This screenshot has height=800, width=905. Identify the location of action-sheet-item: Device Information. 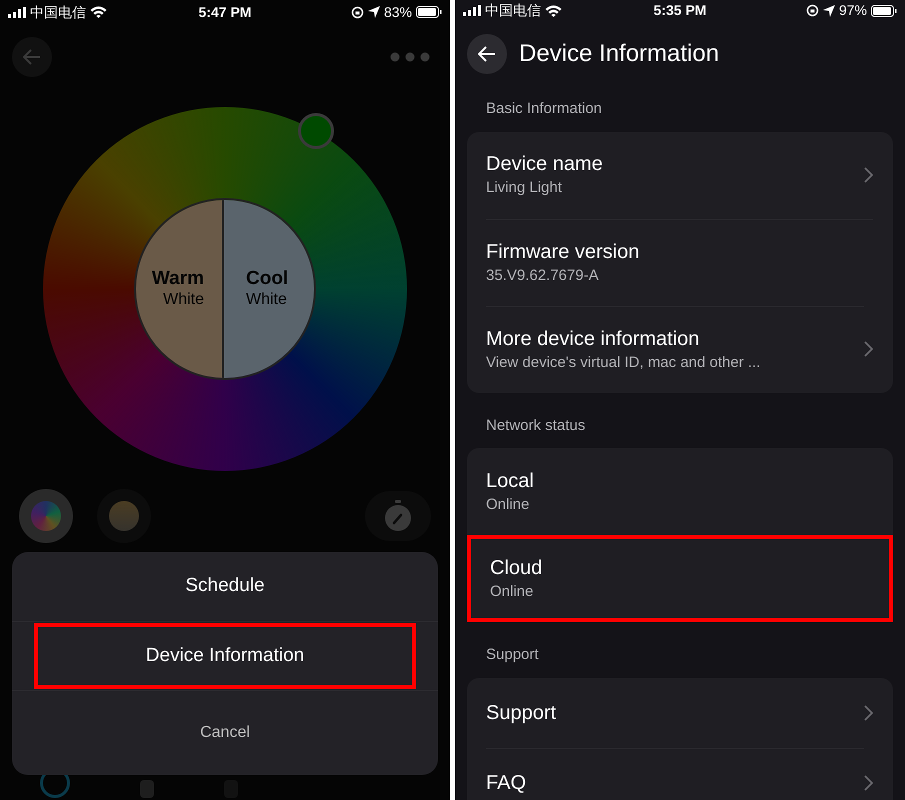
(225, 656).